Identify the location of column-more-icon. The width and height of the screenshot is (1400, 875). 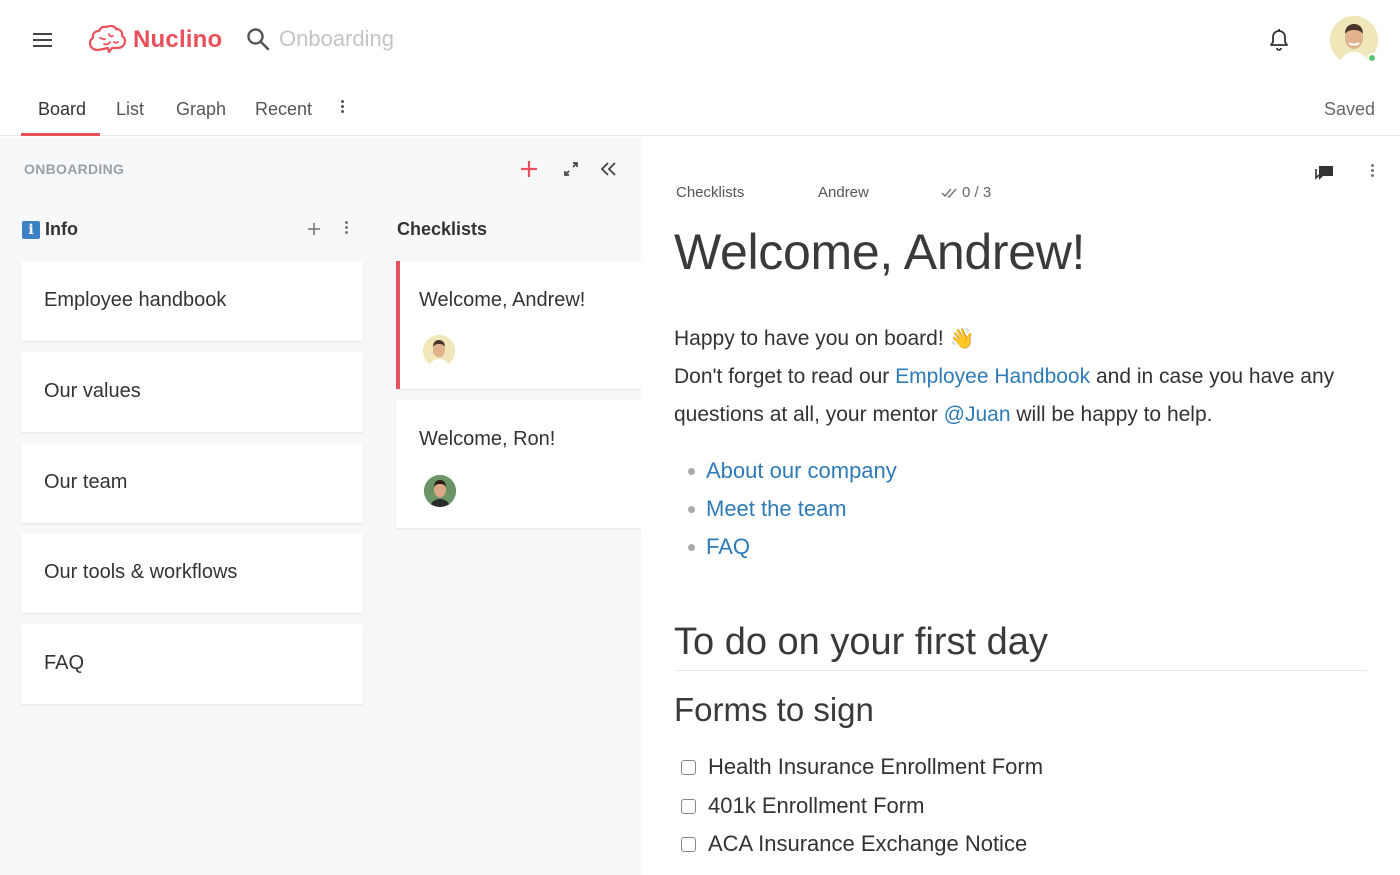
(346, 230).